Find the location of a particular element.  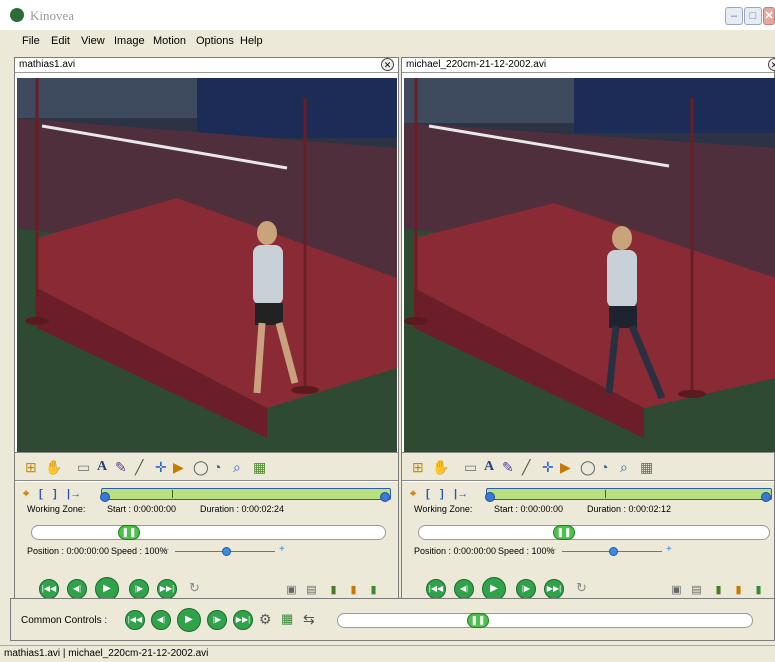

start-time: Start : 0:00:00:00 is located at coordinates (529, 509).